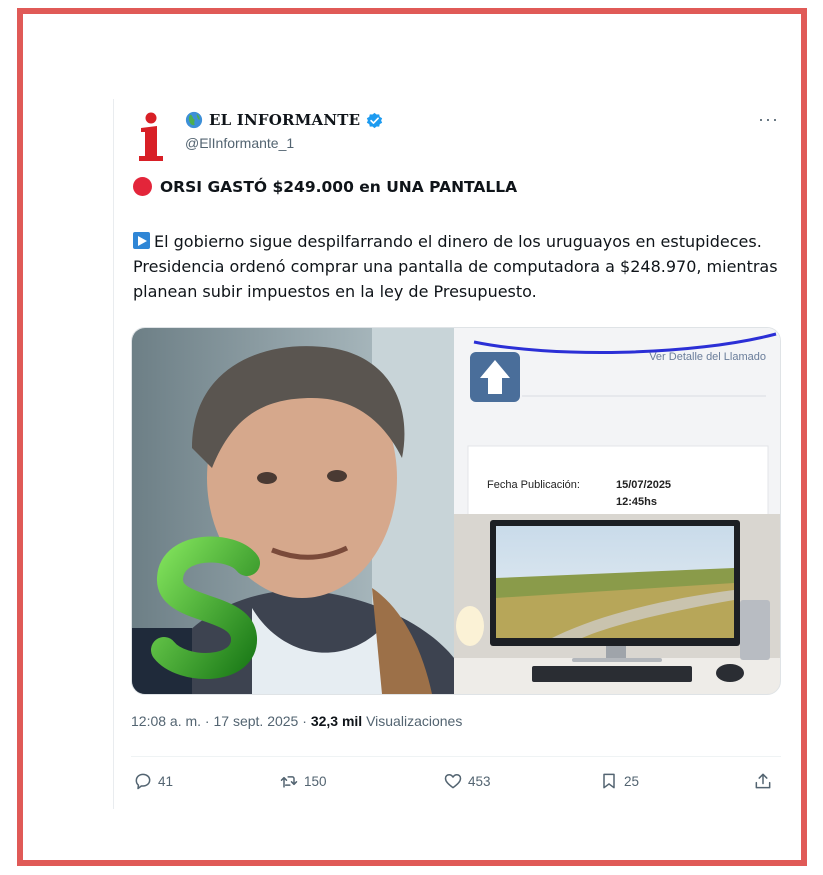 This screenshot has height=875, width=823. I want to click on verified-badge-icon, so click(375, 120).